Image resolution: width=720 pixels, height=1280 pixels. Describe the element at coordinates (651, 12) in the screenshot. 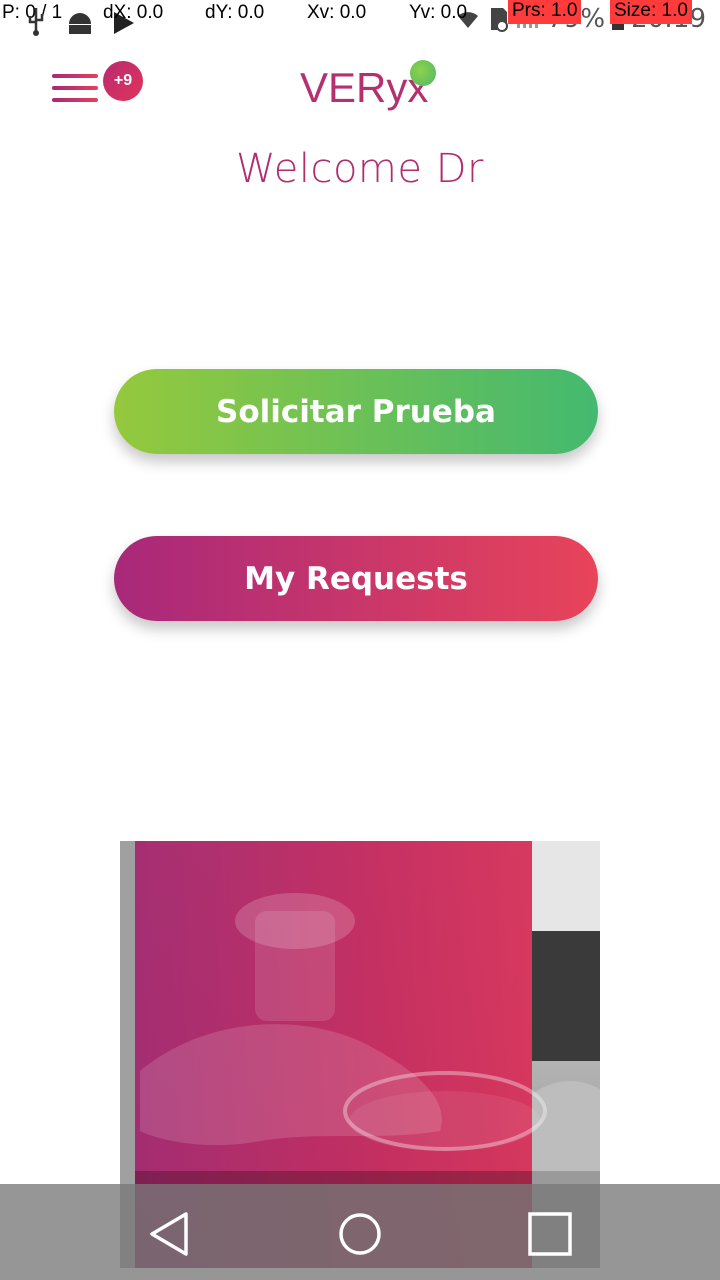

I see `overlay-size: Size: 1.0` at that location.